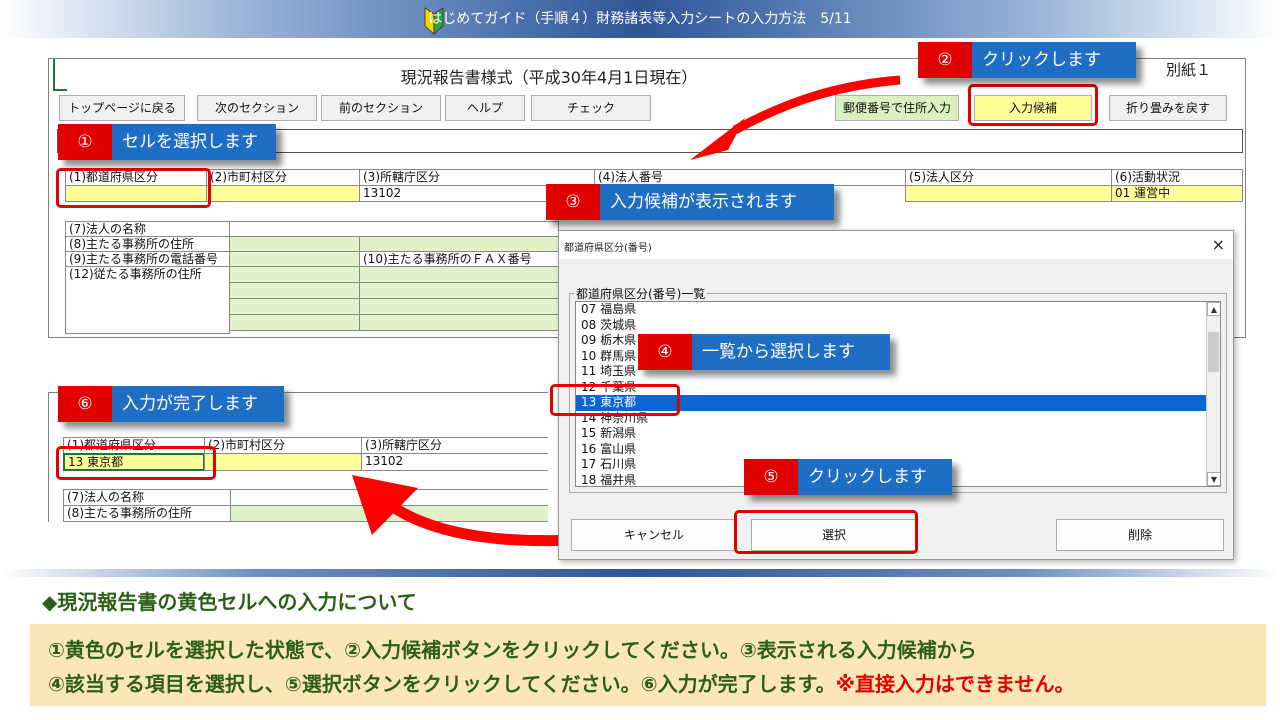 The height and width of the screenshot is (720, 1280). Describe the element at coordinates (190, 404) in the screenshot. I see `step-text: 入力が完了します` at that location.